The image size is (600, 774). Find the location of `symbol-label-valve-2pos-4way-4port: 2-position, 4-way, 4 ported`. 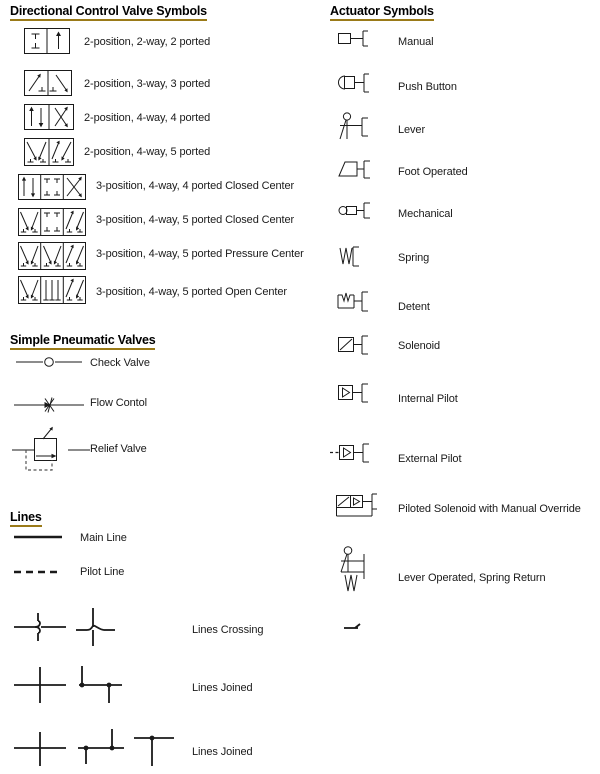

symbol-label-valve-2pos-4way-4port: 2-position, 4-way, 4 ported is located at coordinates (147, 118).